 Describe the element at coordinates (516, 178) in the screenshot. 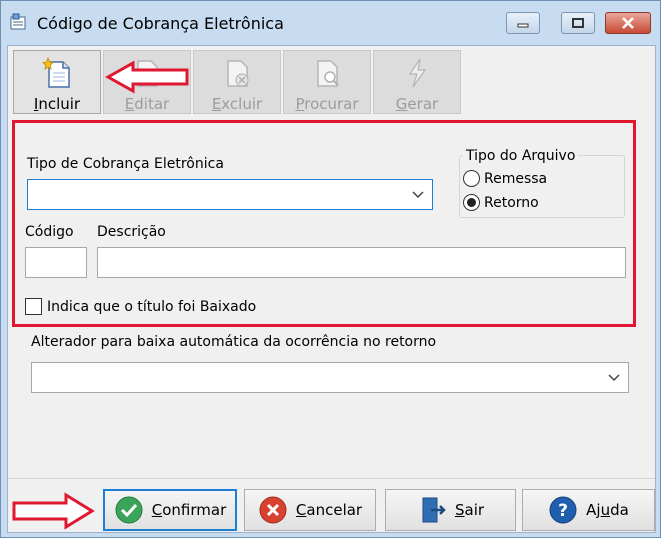

I see `radio-remessa-label: Remessa` at that location.